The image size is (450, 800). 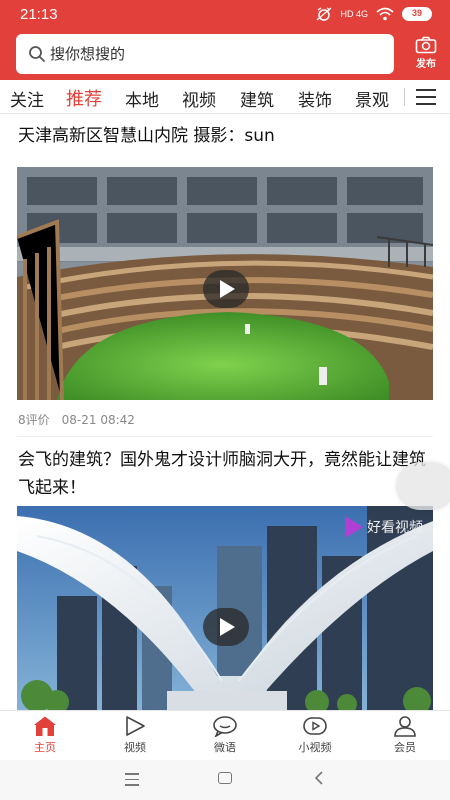 I want to click on search-bar, so click(x=205, y=54).